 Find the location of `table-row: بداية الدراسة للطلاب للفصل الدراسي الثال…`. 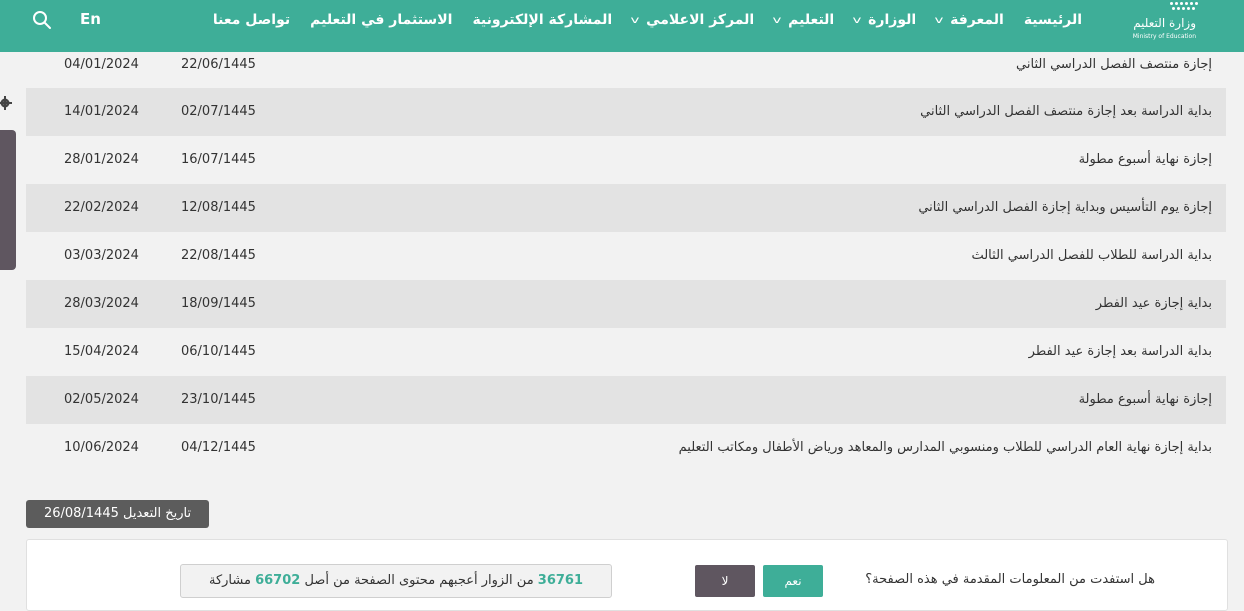

table-row: بداية الدراسة للطلاب للفصل الدراسي الثال… is located at coordinates (626, 256).